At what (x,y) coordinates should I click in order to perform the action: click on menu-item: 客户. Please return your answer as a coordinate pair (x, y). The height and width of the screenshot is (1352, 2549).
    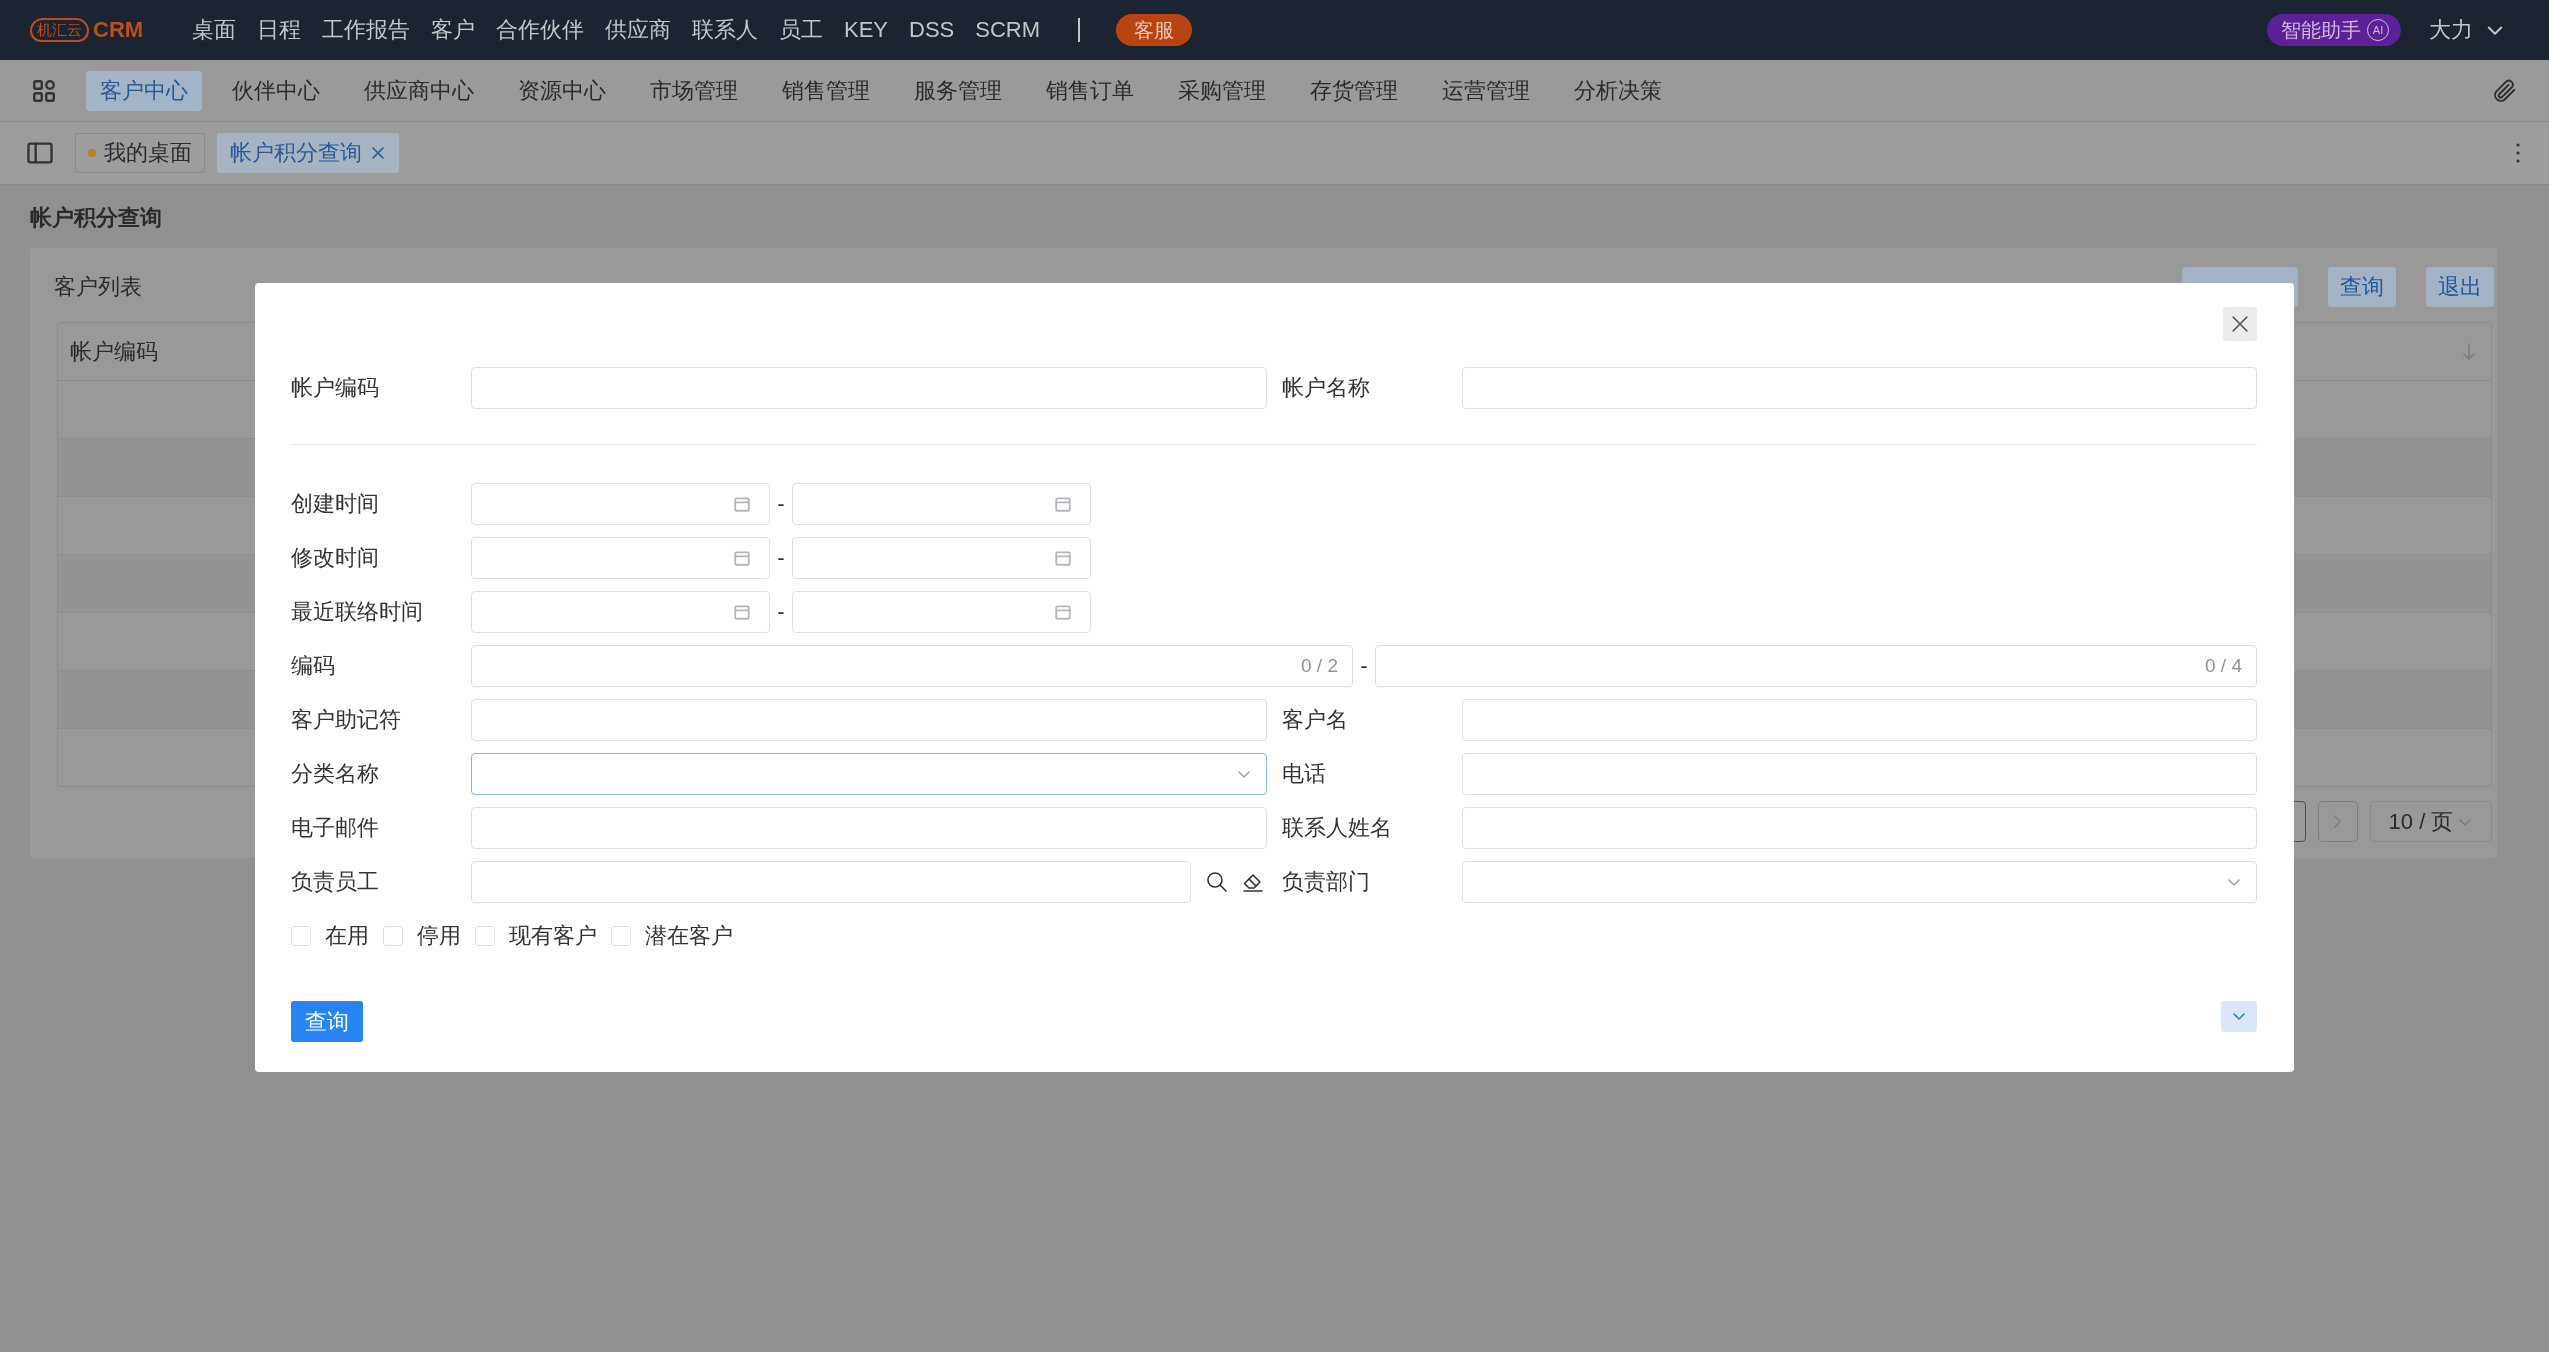
    Looking at the image, I should click on (453, 30).